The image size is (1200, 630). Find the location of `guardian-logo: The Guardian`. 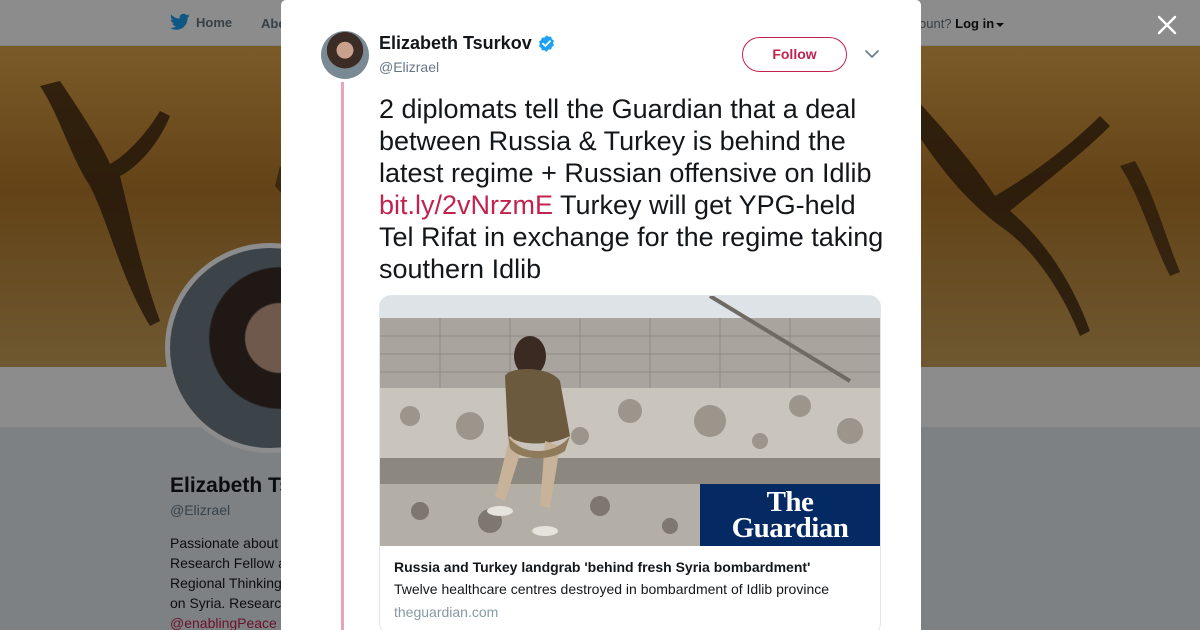

guardian-logo: The Guardian is located at coordinates (790, 515).